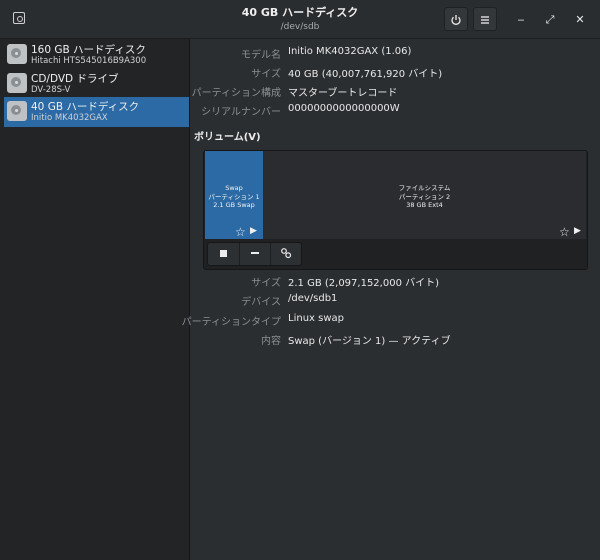 The height and width of the screenshot is (560, 600). What do you see at coordinates (19, 18) in the screenshot?
I see `disk-app-icon` at bounding box center [19, 18].